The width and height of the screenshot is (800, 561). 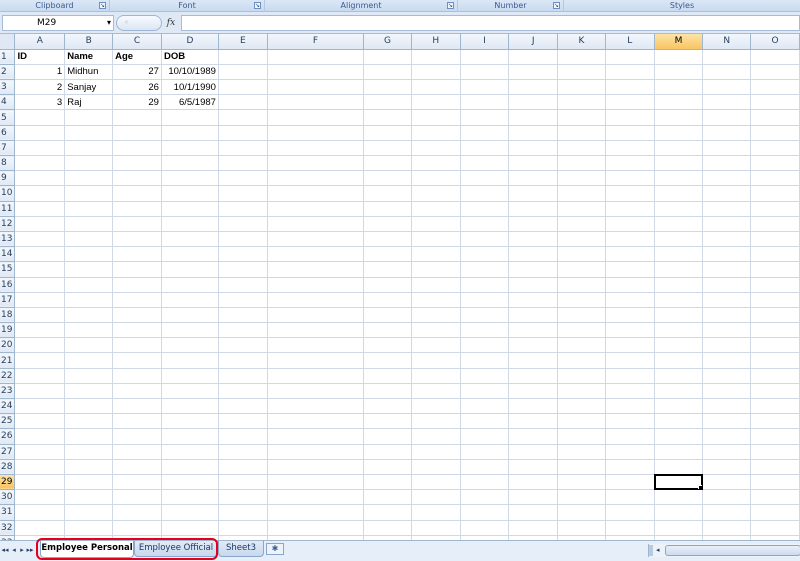 I want to click on cell-a24, so click(x=40, y=406).